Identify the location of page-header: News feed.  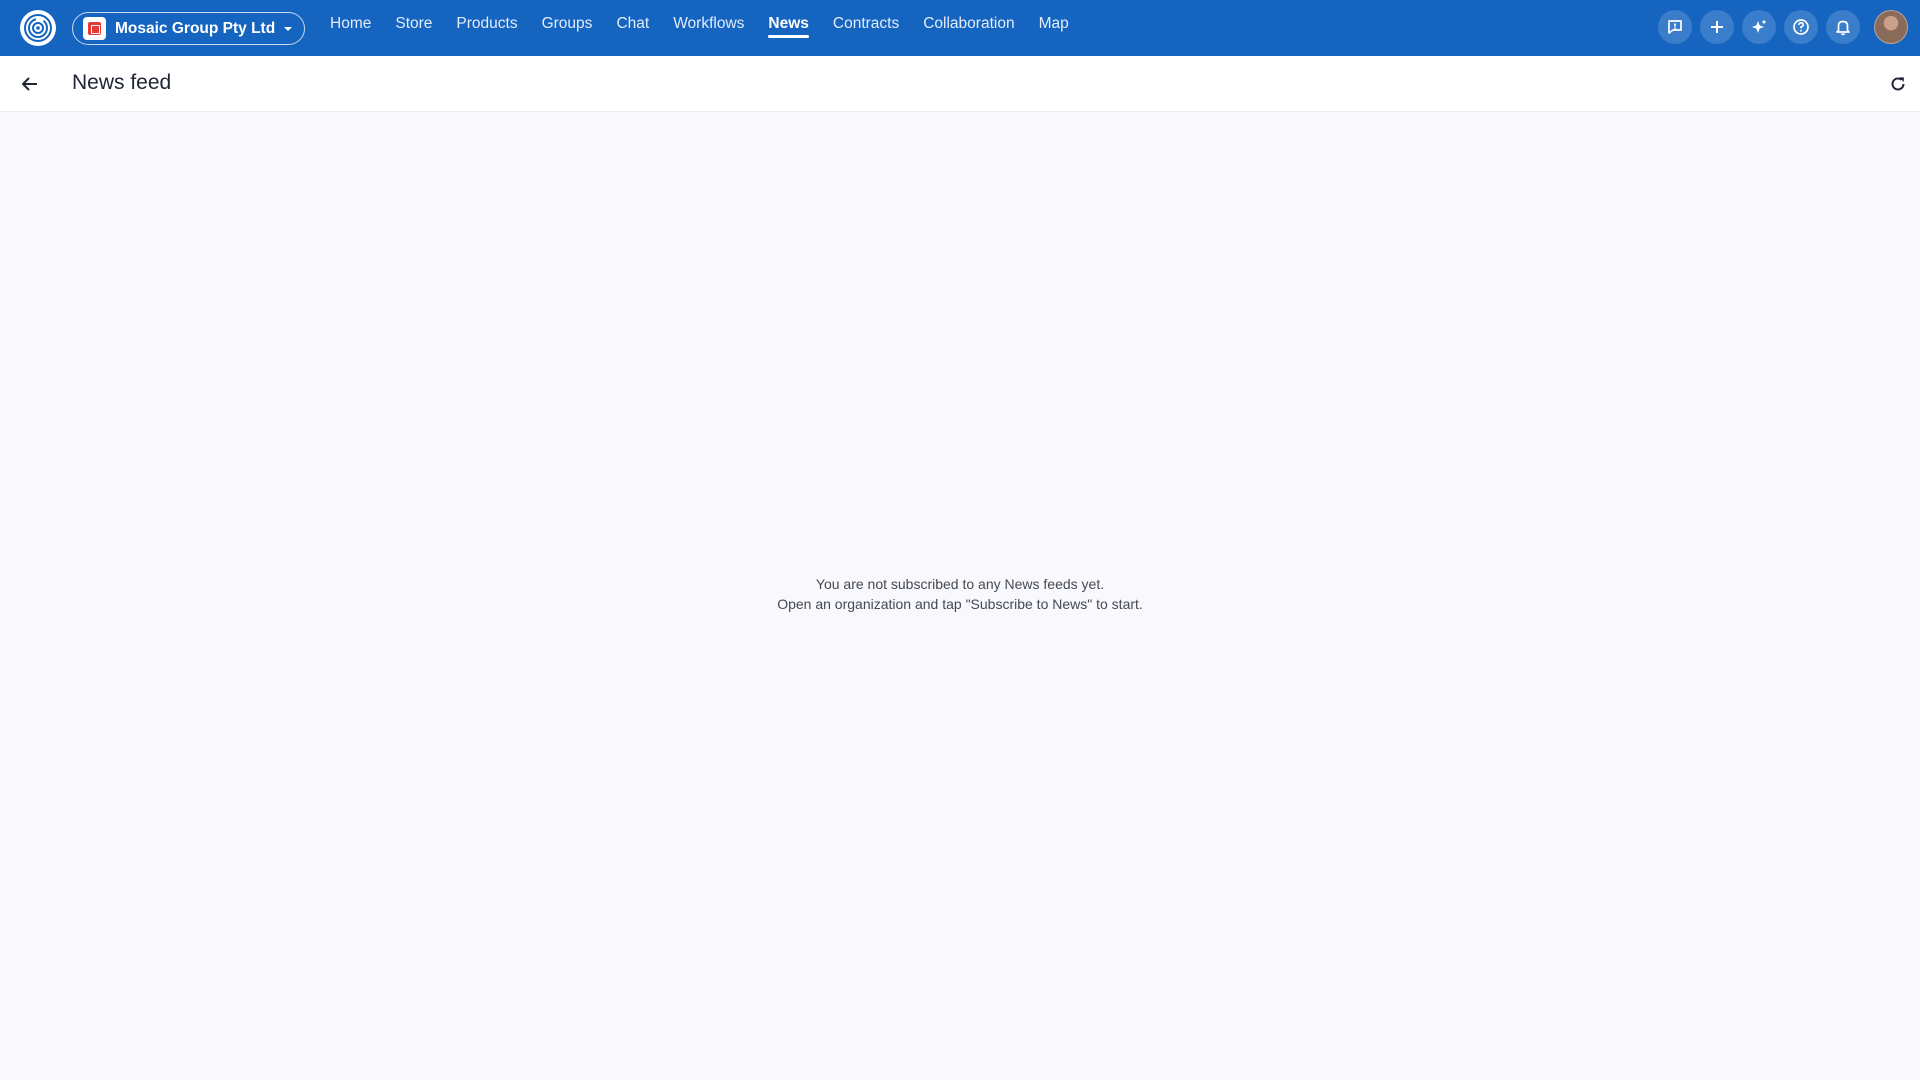
(960, 84).